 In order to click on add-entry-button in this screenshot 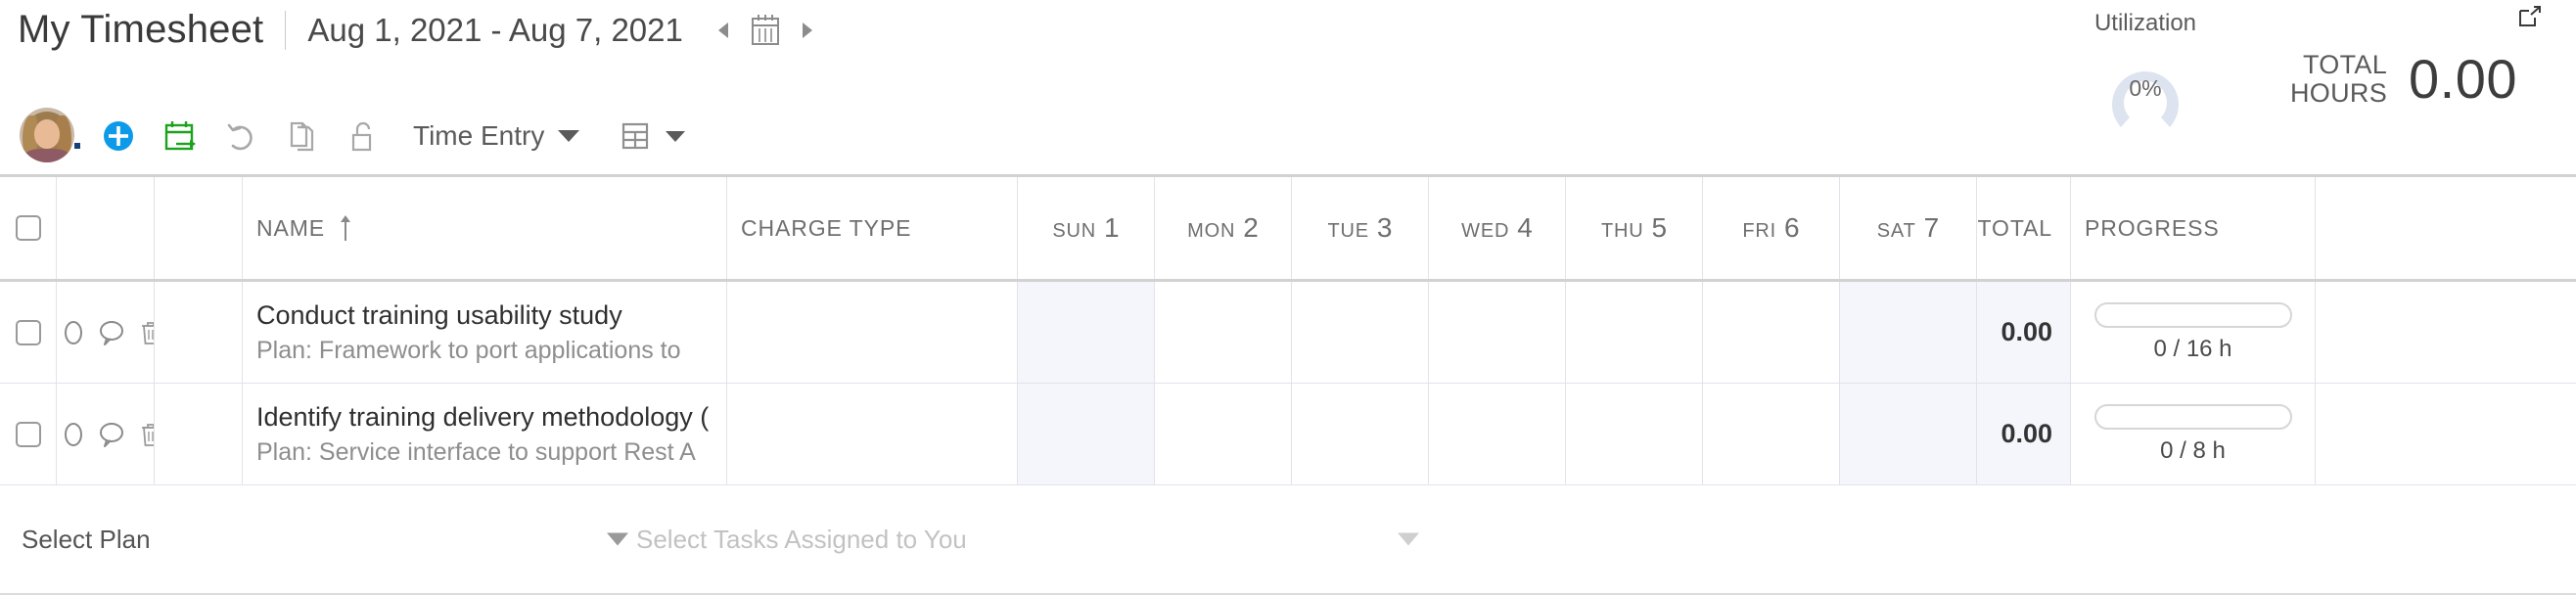, I will do `click(118, 136)`.